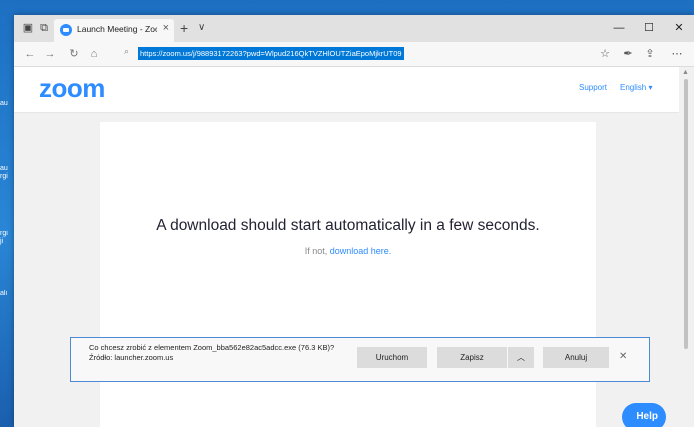 The image size is (694, 427). I want to click on desktop-icon-label: au rgi, so click(4, 172).